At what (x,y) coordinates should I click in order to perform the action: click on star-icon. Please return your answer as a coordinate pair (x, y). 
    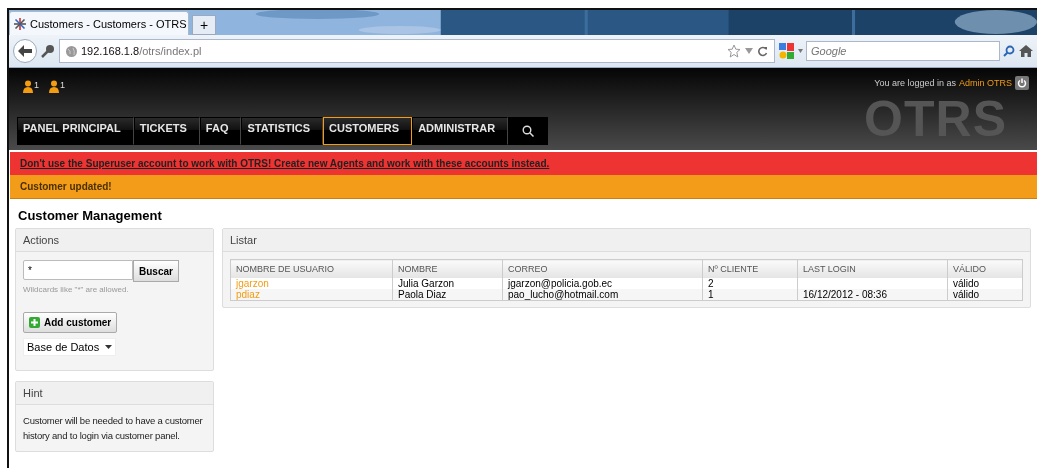
    Looking at the image, I should click on (734, 51).